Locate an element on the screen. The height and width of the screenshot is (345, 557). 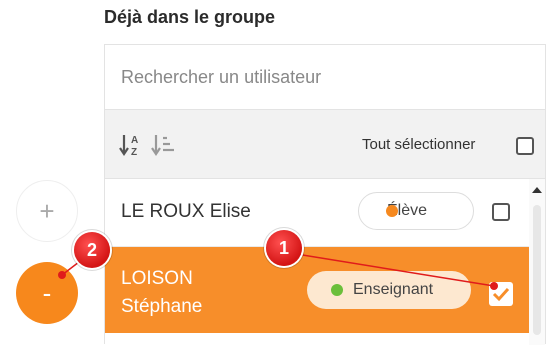
sort-alpha-icon: A Z is located at coordinates (132, 145).